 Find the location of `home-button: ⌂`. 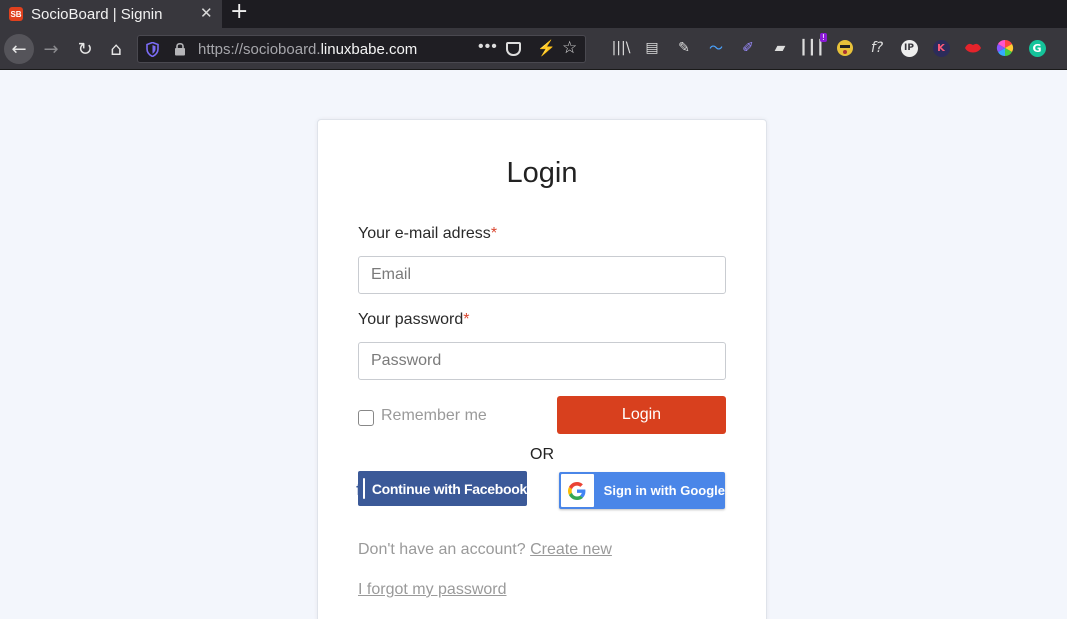

home-button: ⌂ is located at coordinates (116, 49).